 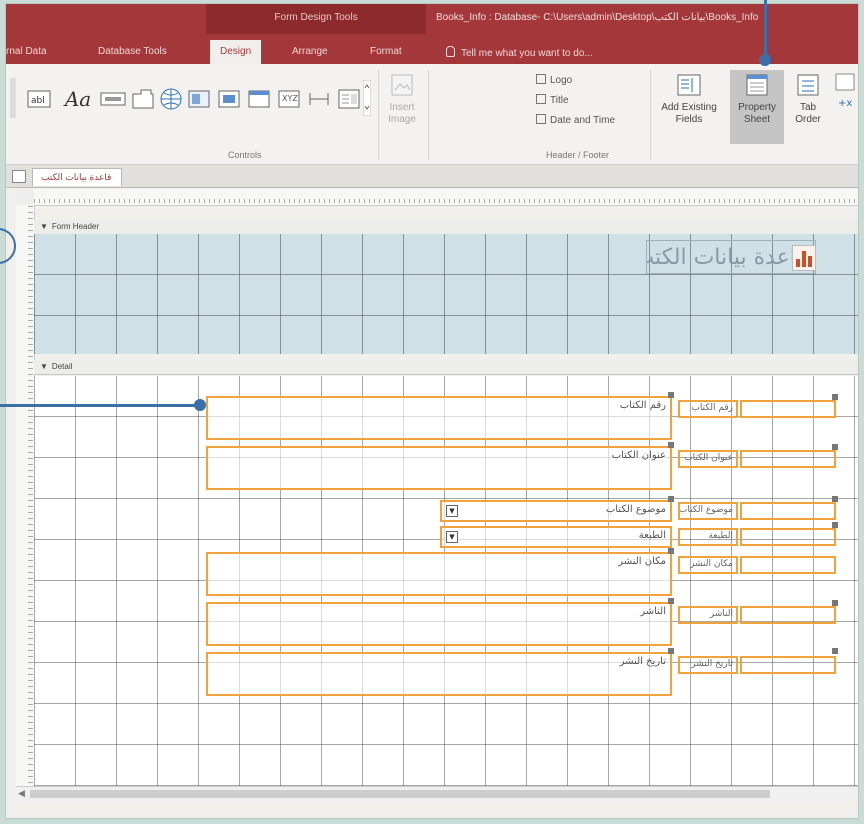 I want to click on tab-design: Design, so click(x=236, y=52).